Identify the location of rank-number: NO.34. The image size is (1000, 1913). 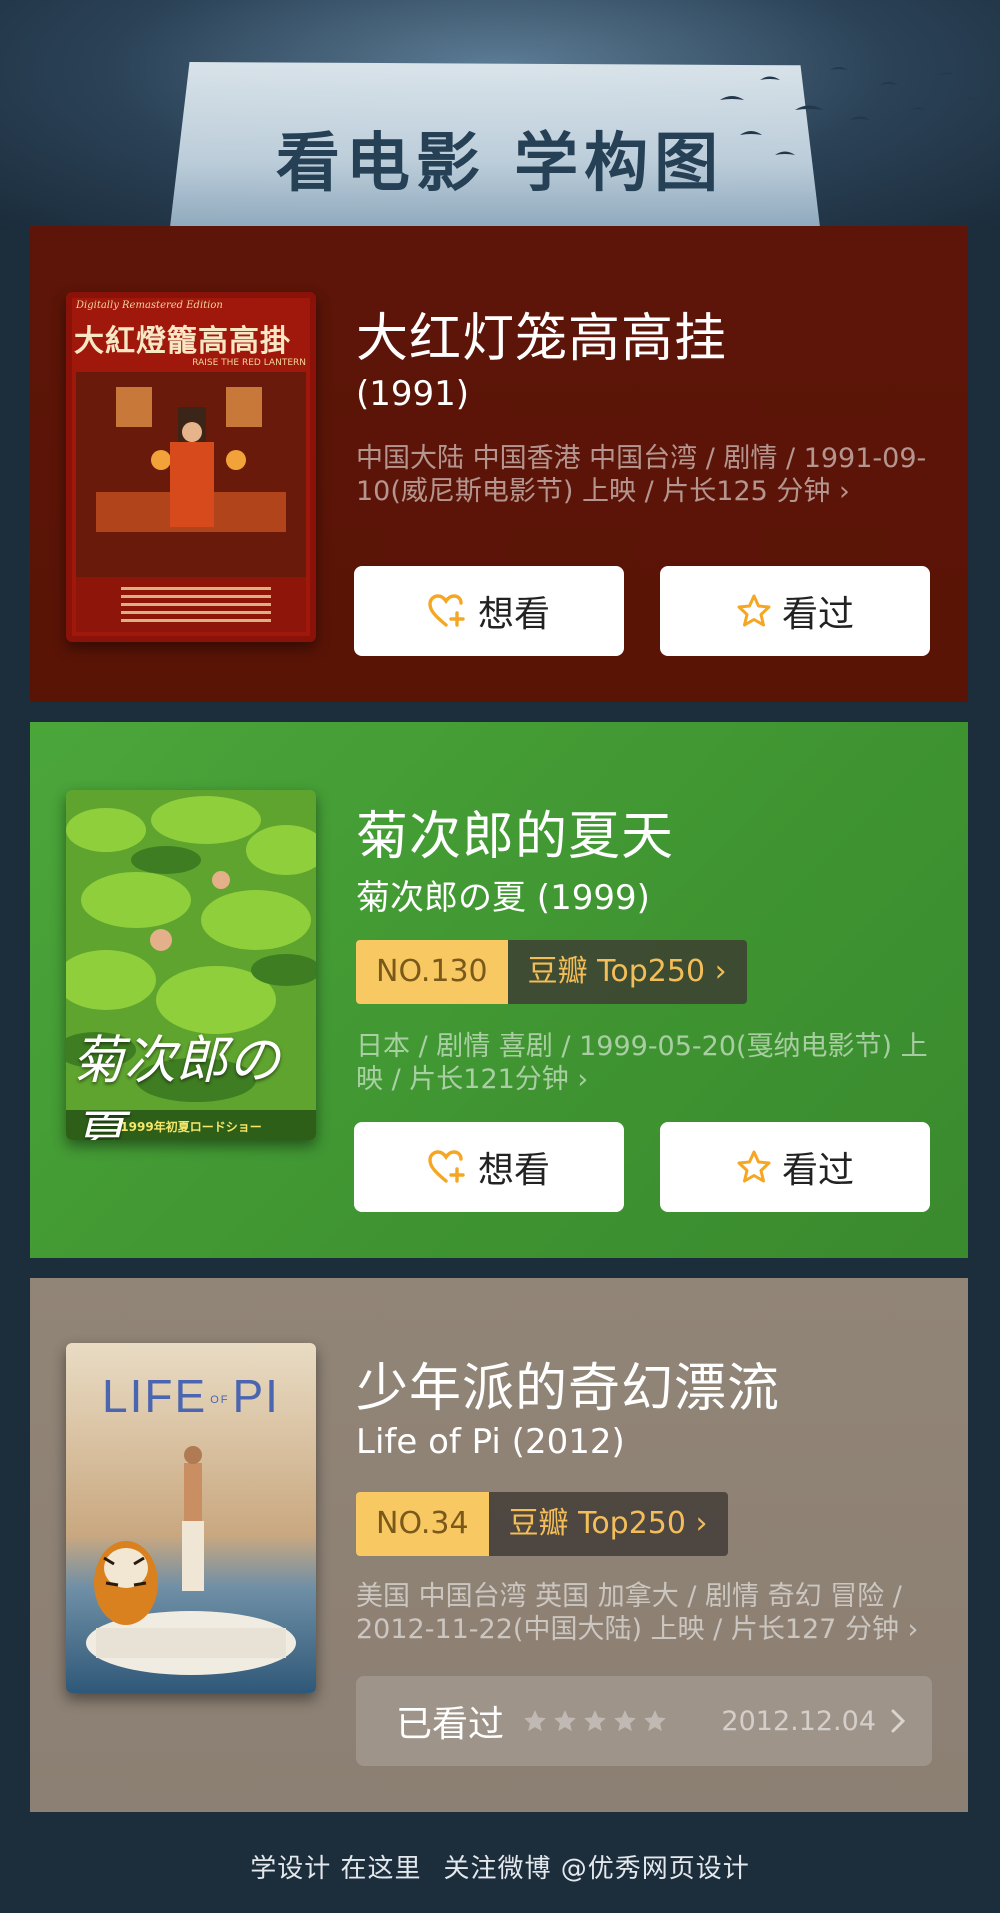
(422, 1524).